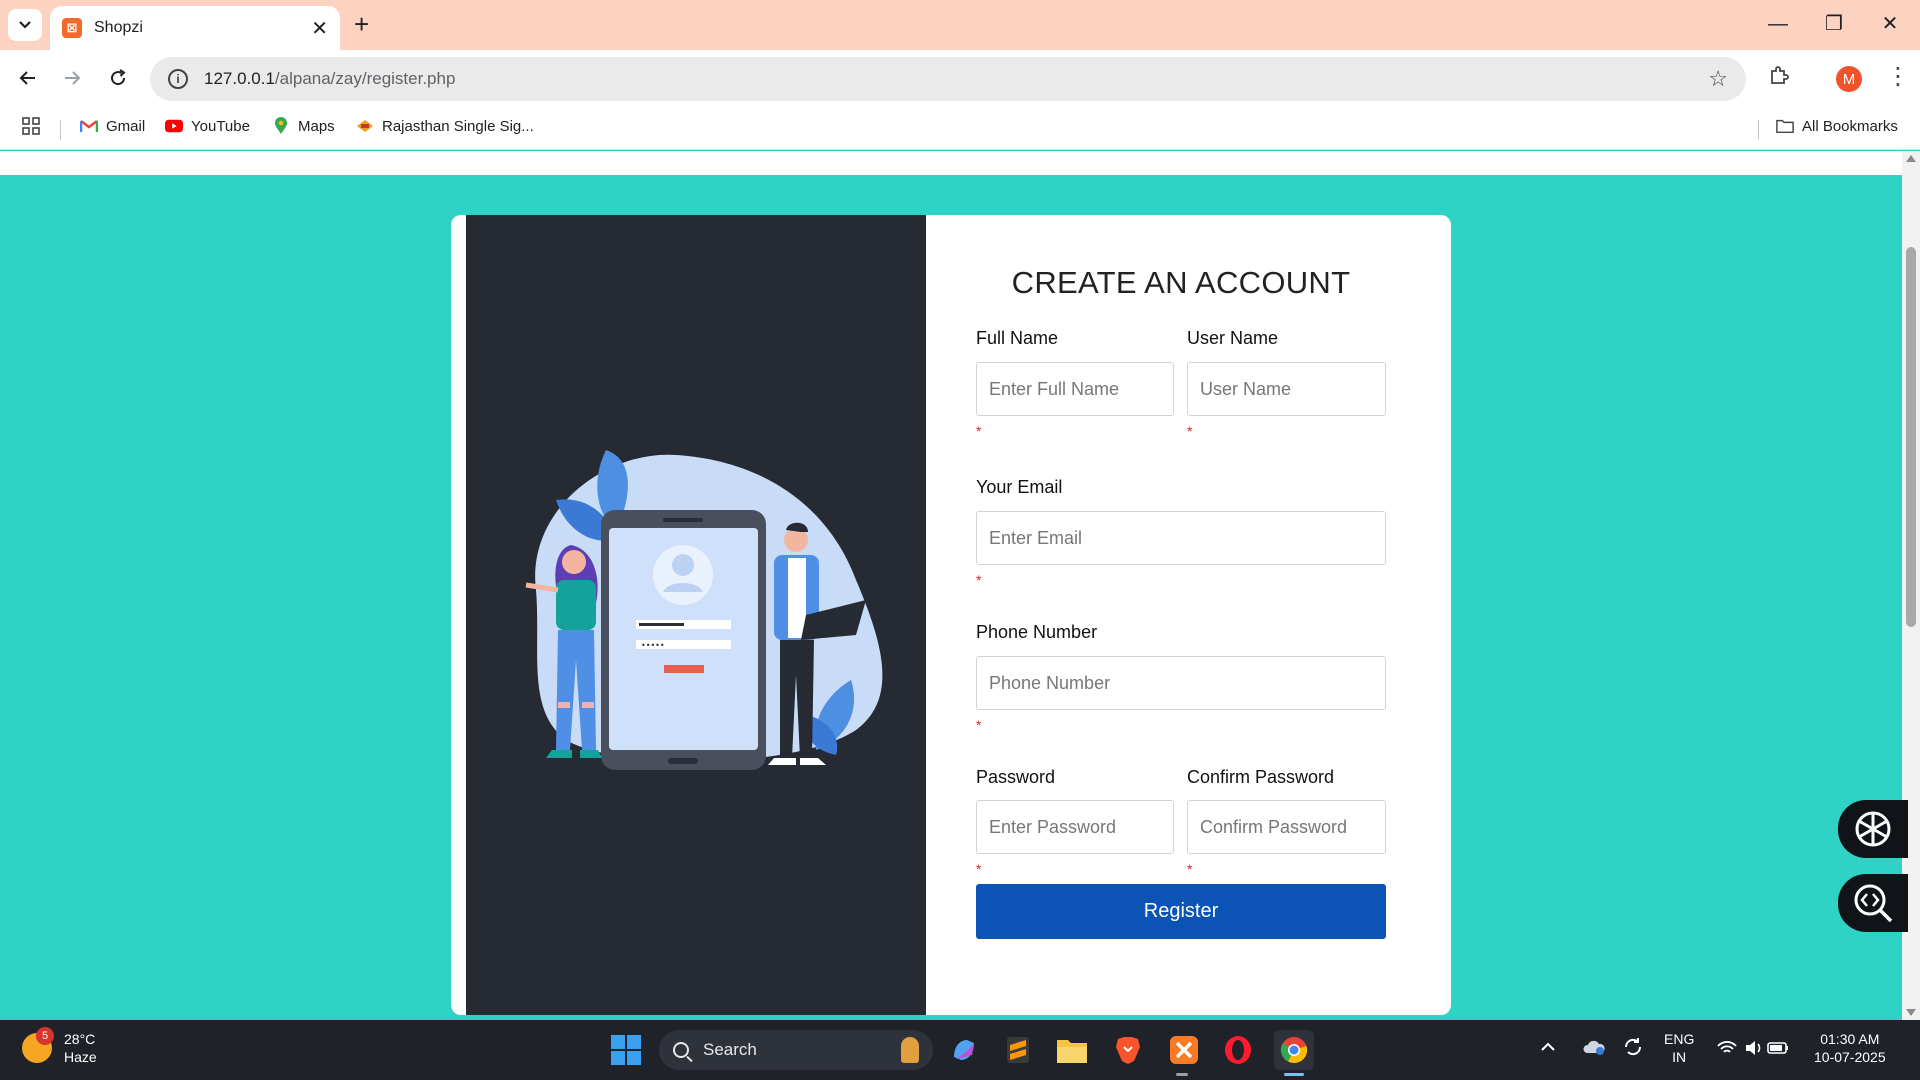 Image resolution: width=1920 pixels, height=1080 pixels. What do you see at coordinates (979, 869) in the screenshot?
I see `password-required-mark: *` at bounding box center [979, 869].